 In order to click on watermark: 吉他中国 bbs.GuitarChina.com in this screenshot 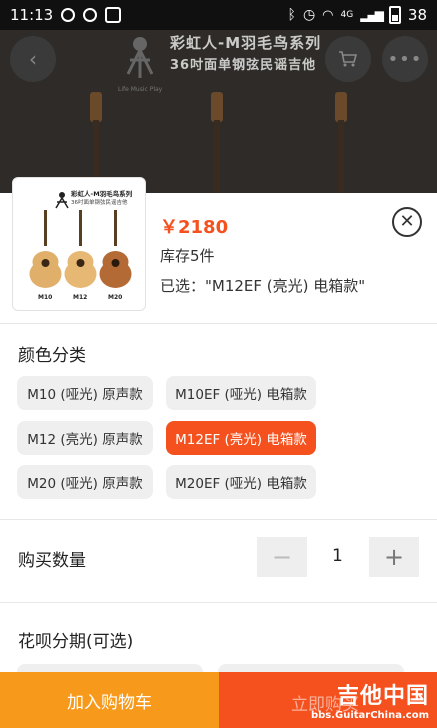, I will do `click(370, 699)`.